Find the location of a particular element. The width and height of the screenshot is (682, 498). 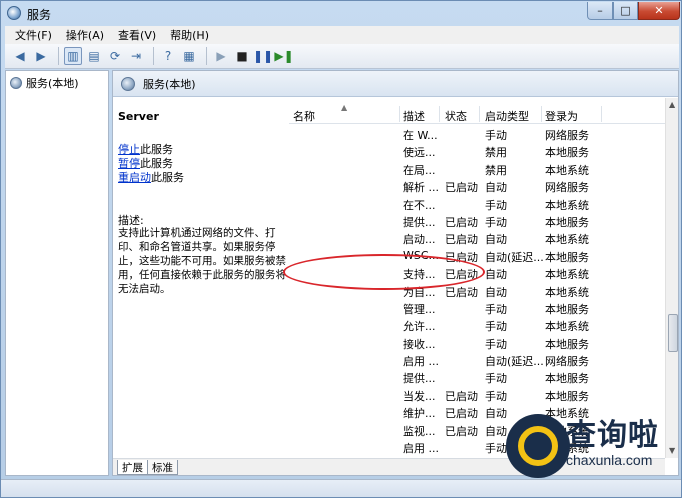

back-arrow-icon: ◀ is located at coordinates (20, 56).